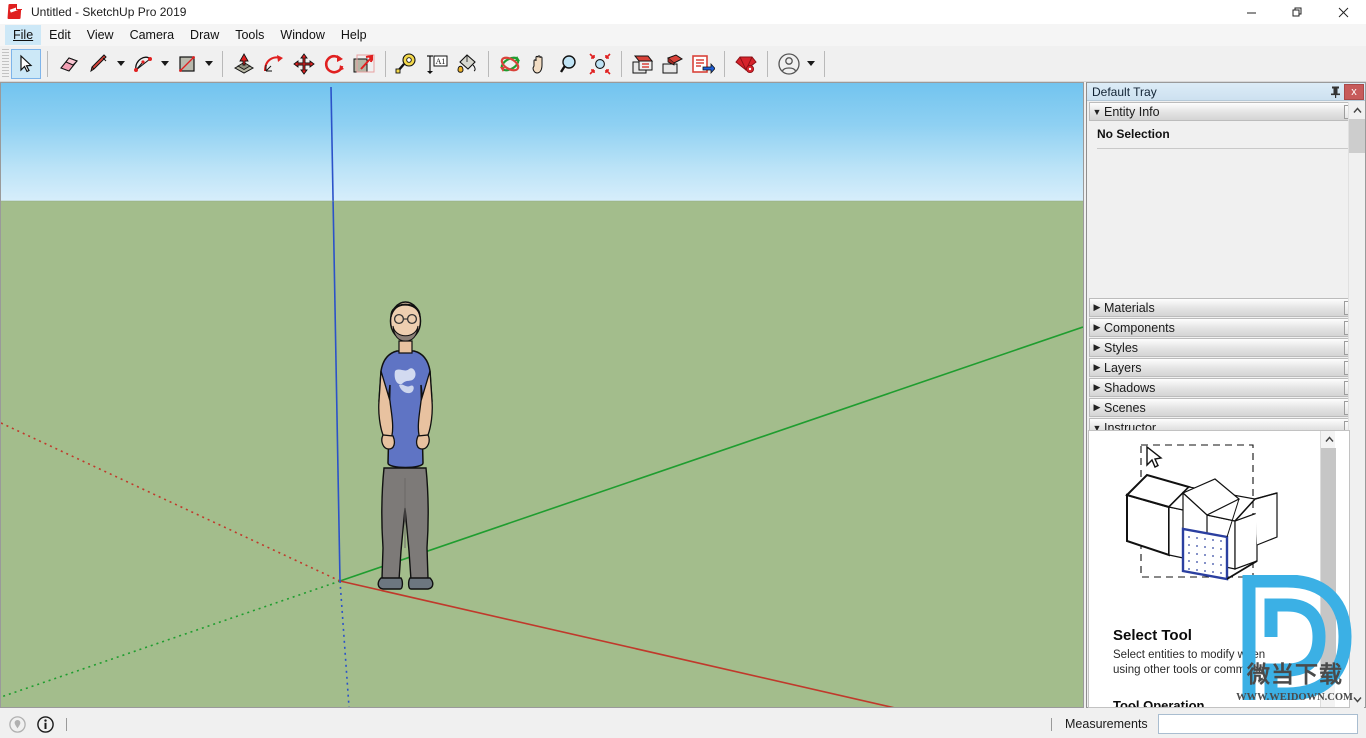 This screenshot has width=1366, height=738. I want to click on arc-tool-dropdown, so click(165, 64).